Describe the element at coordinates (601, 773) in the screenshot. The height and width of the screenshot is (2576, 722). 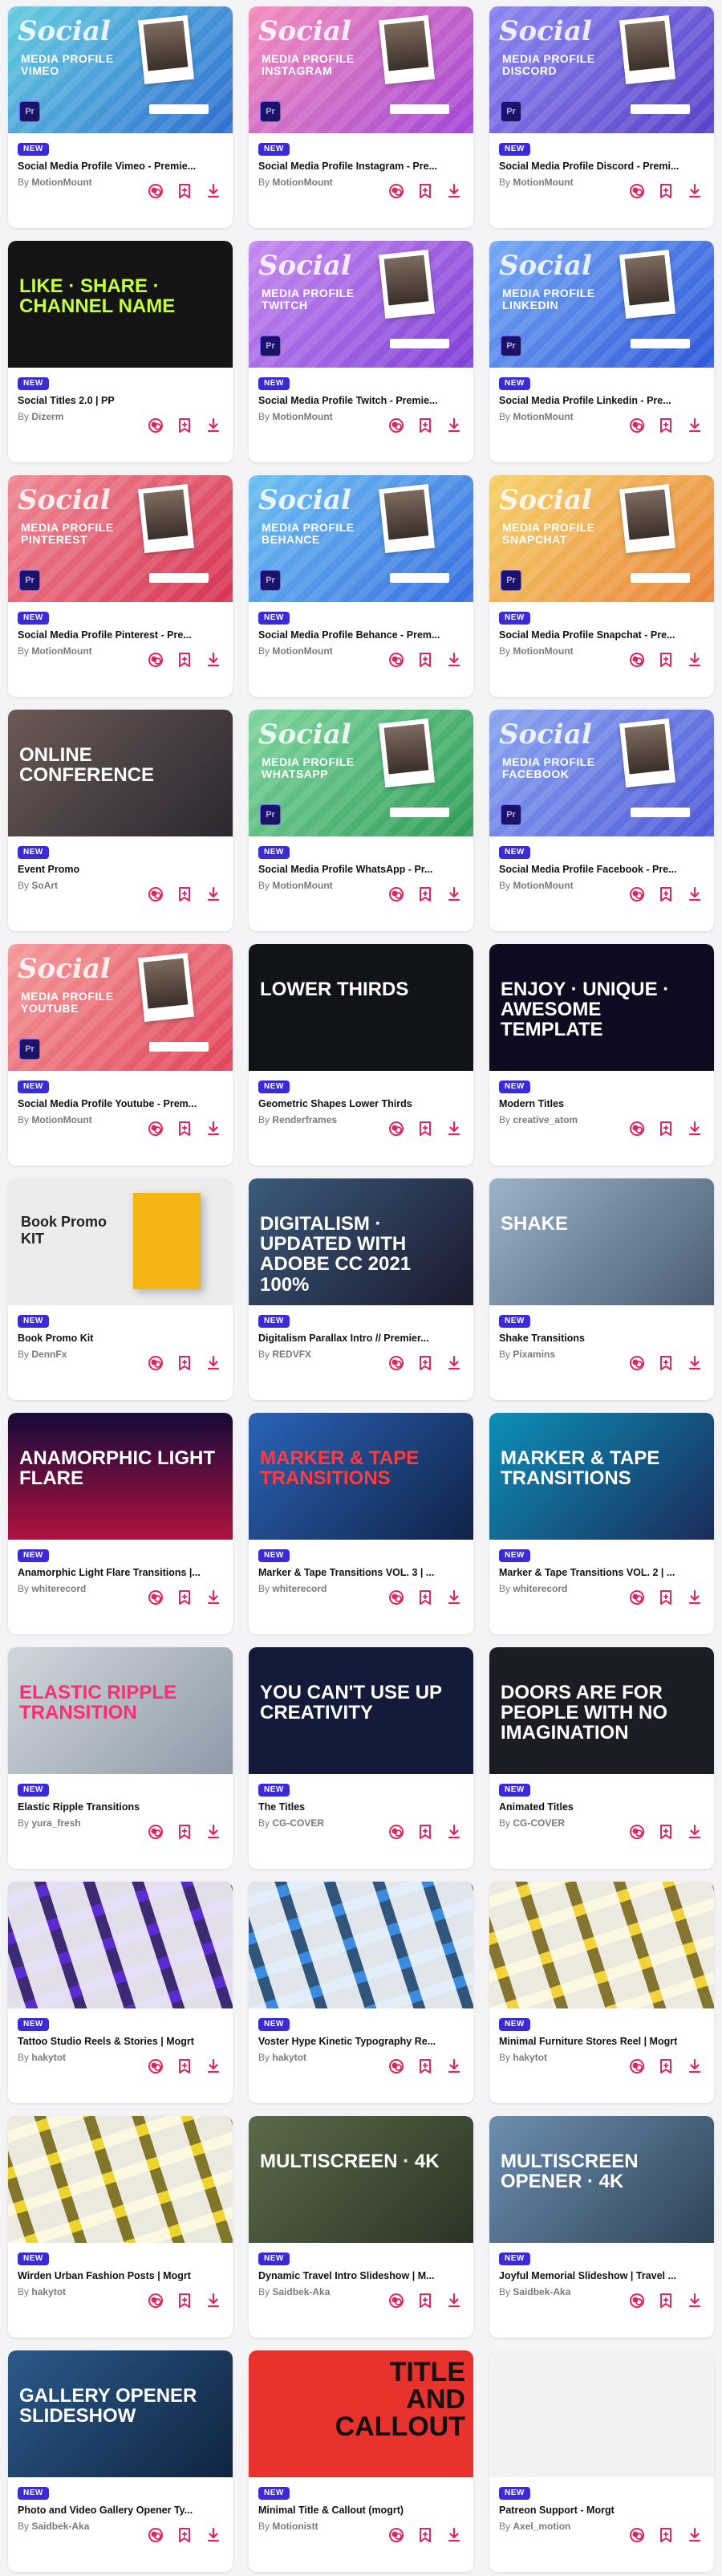
I see `template-thumbnail: Social MEDIA PROFILE FACEBOOK Pr` at that location.